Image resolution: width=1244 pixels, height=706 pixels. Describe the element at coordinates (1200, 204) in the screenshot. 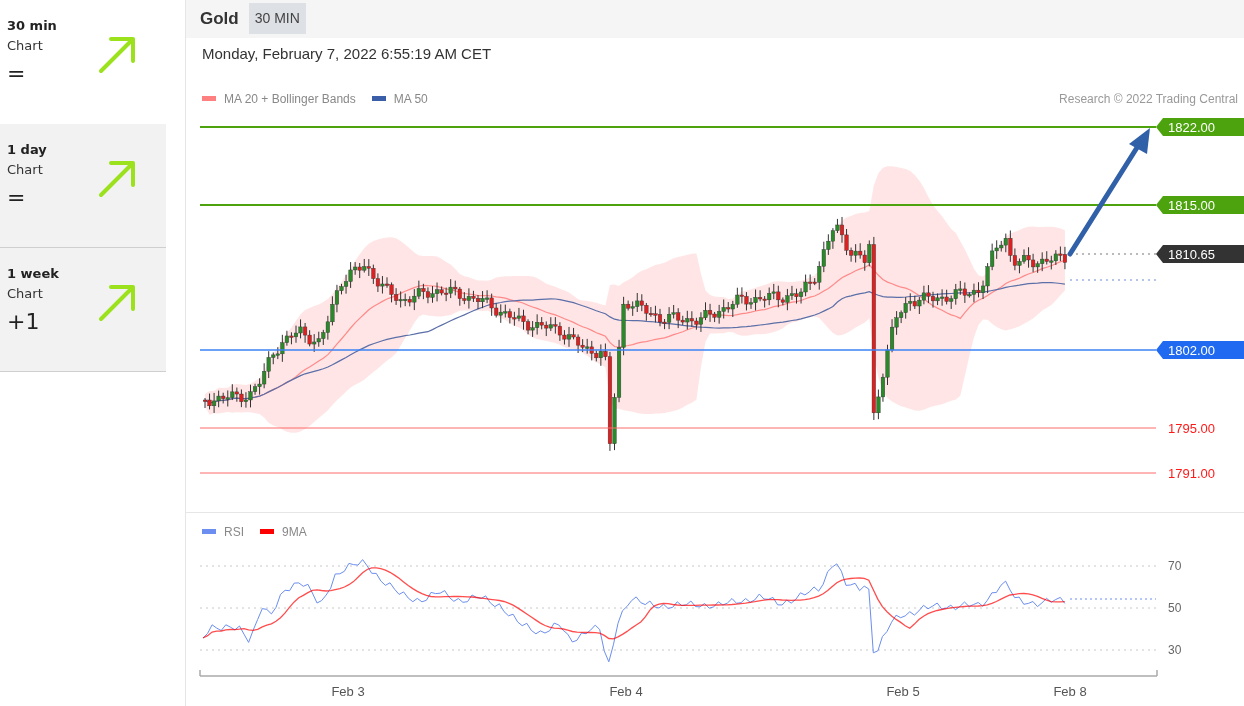

I see `price-tag: 1815.00` at that location.